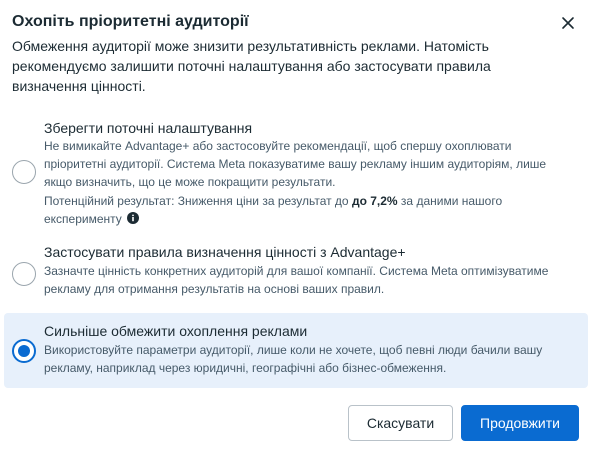  What do you see at coordinates (24, 351) in the screenshot?
I see `radio-restrict-reach` at bounding box center [24, 351].